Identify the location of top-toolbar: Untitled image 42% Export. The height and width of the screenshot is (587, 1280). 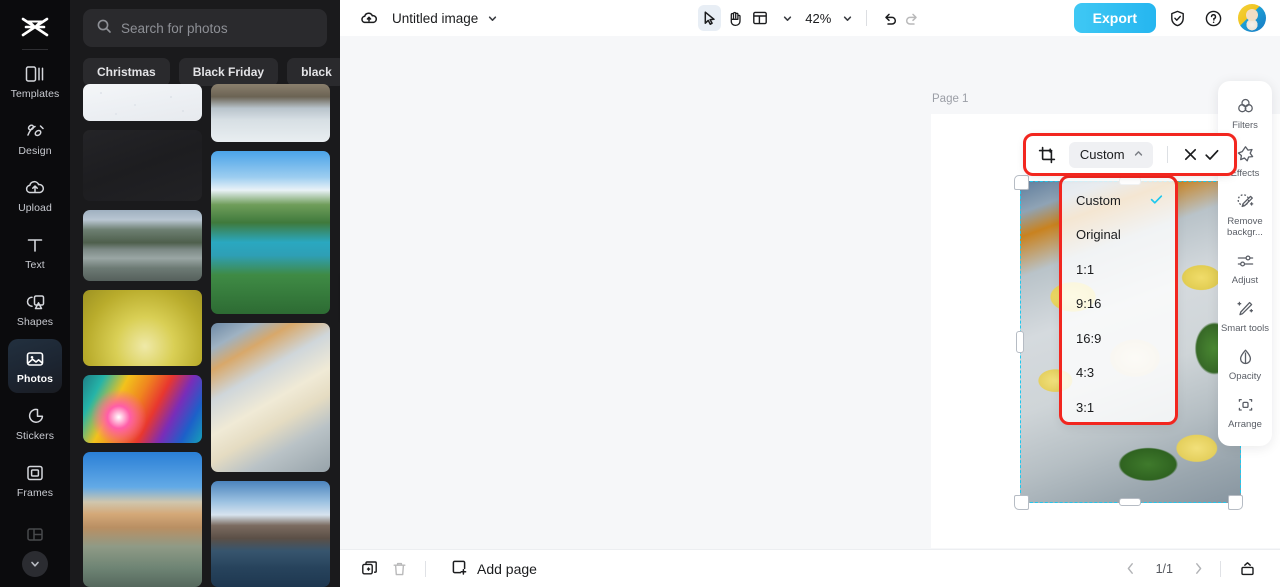
(810, 18).